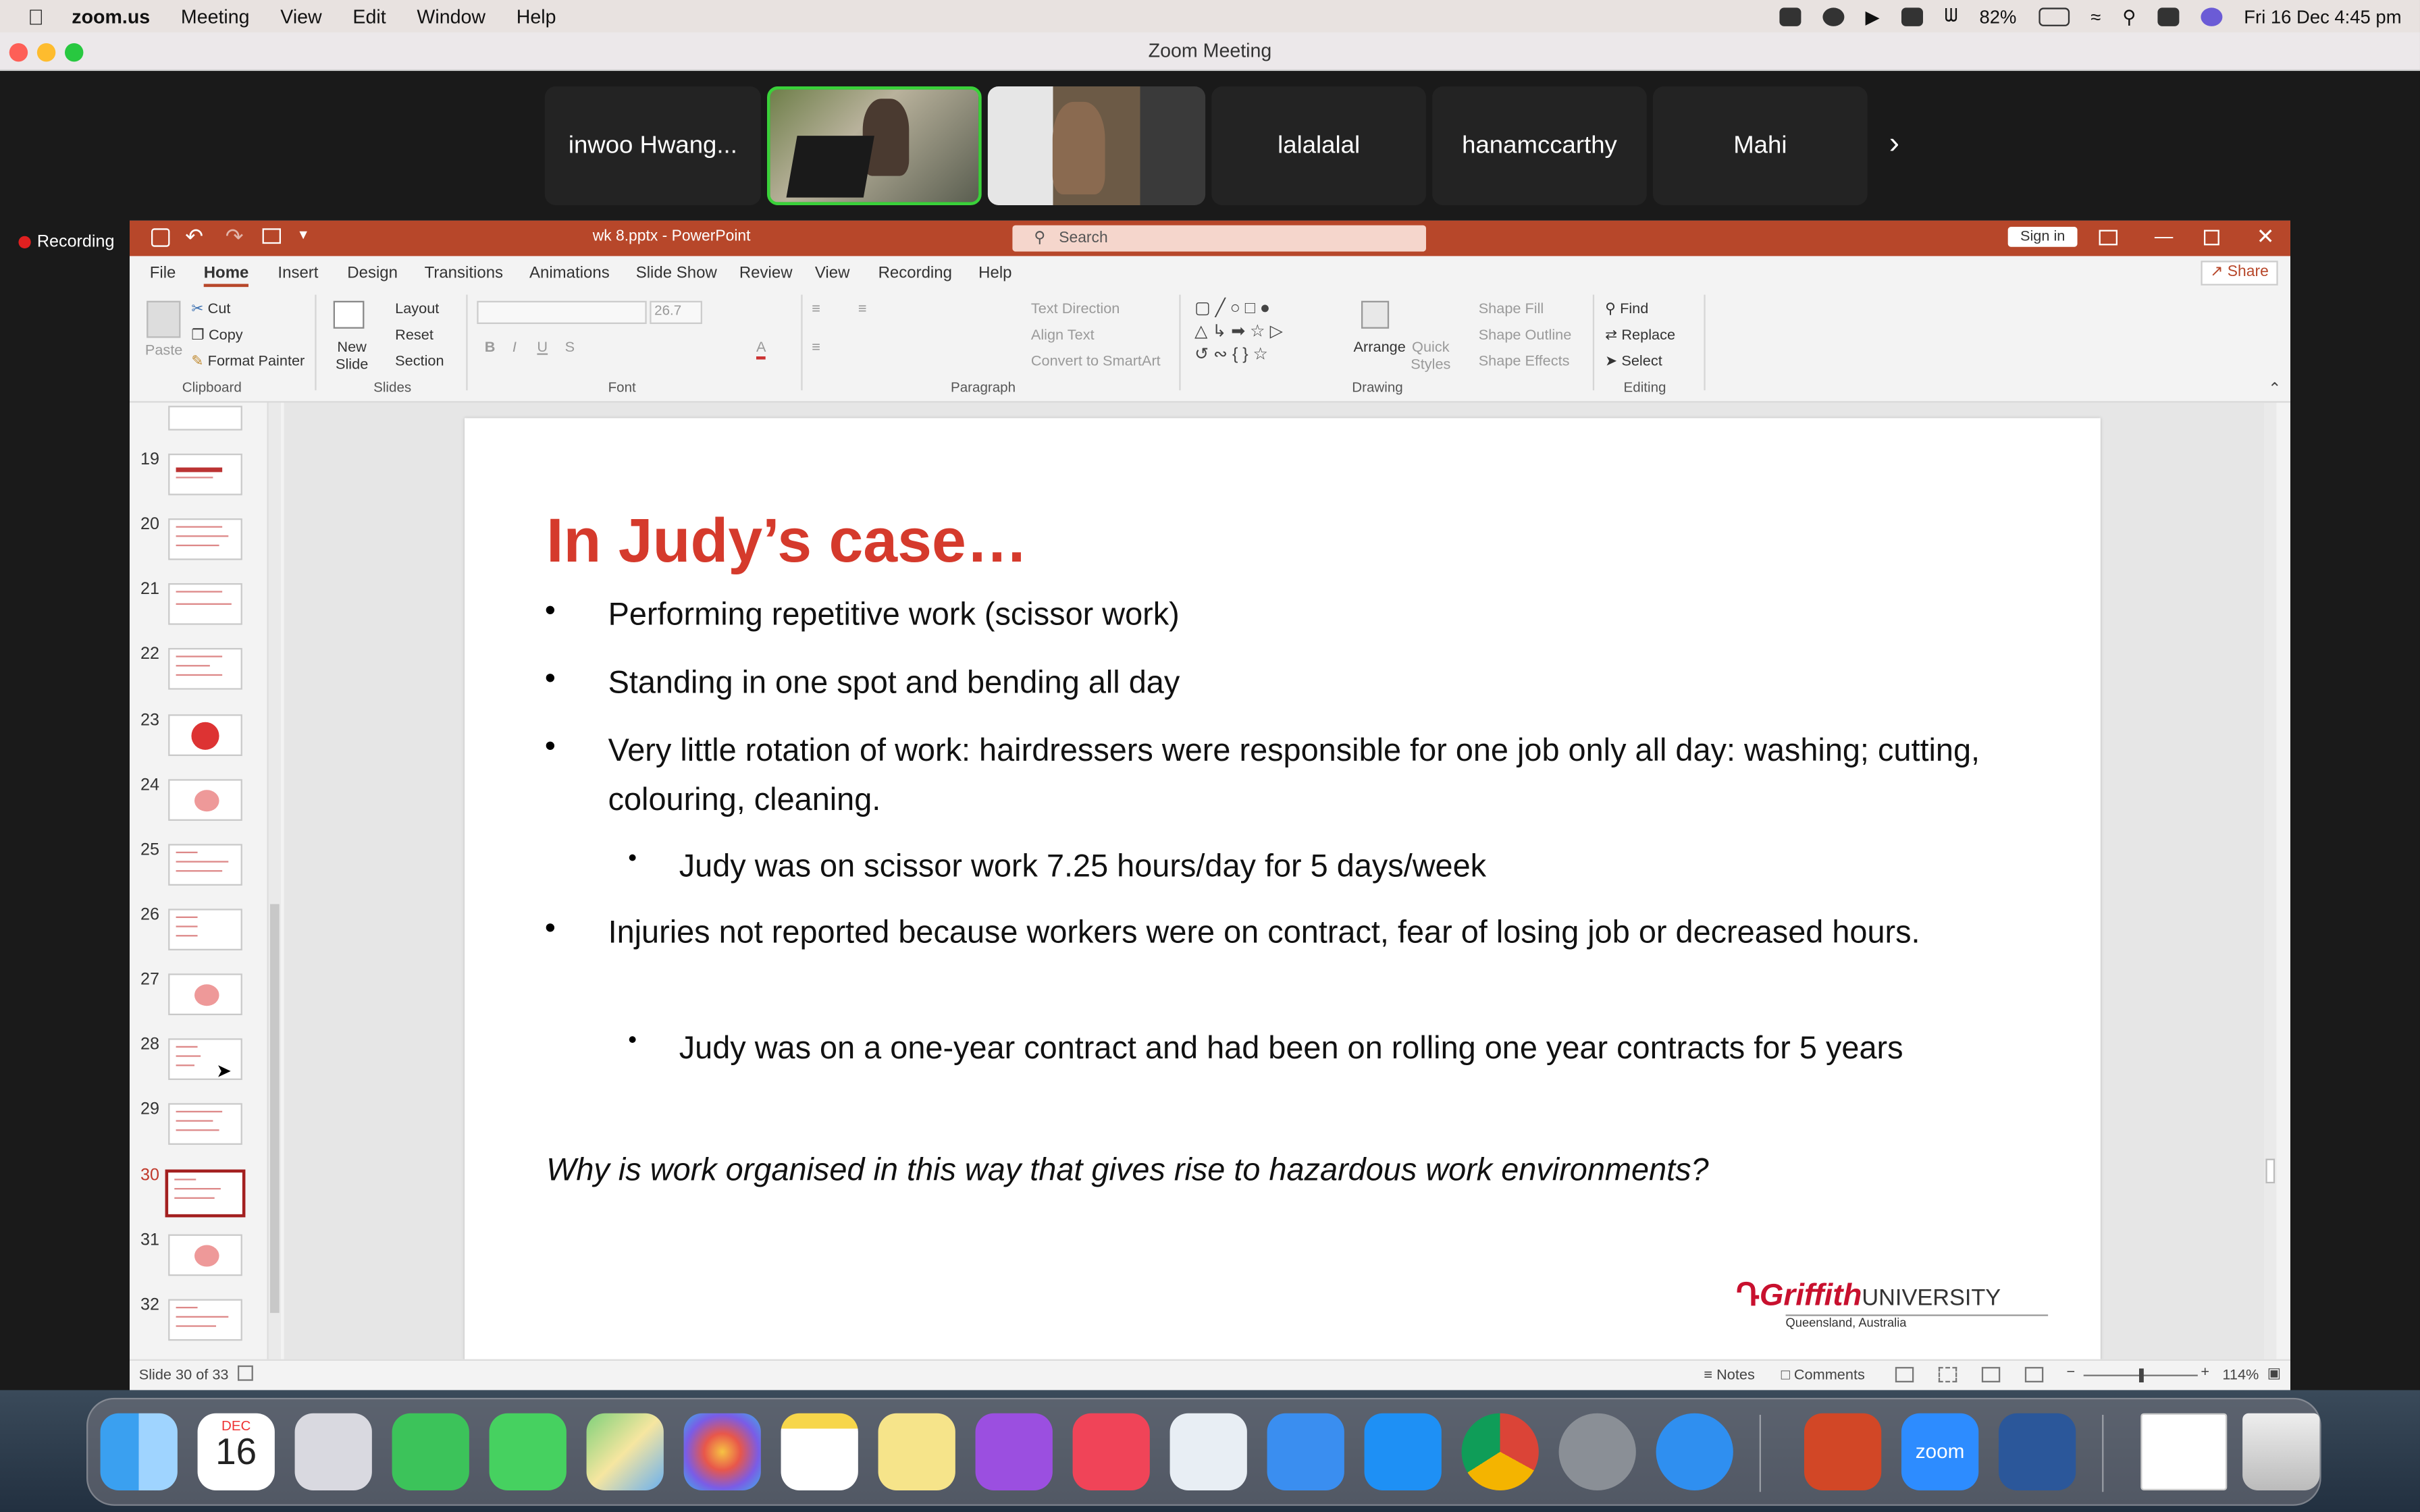 Image resolution: width=2420 pixels, height=1512 pixels. What do you see at coordinates (570, 348) in the screenshot?
I see `strikethrough-button: S` at bounding box center [570, 348].